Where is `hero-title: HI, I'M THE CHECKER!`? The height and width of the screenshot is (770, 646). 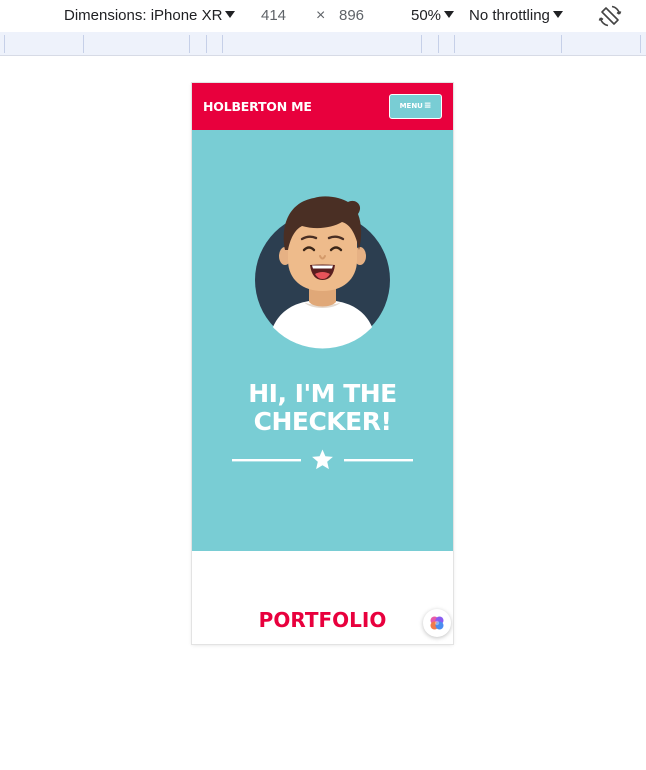 hero-title: HI, I'M THE CHECKER! is located at coordinates (322, 408).